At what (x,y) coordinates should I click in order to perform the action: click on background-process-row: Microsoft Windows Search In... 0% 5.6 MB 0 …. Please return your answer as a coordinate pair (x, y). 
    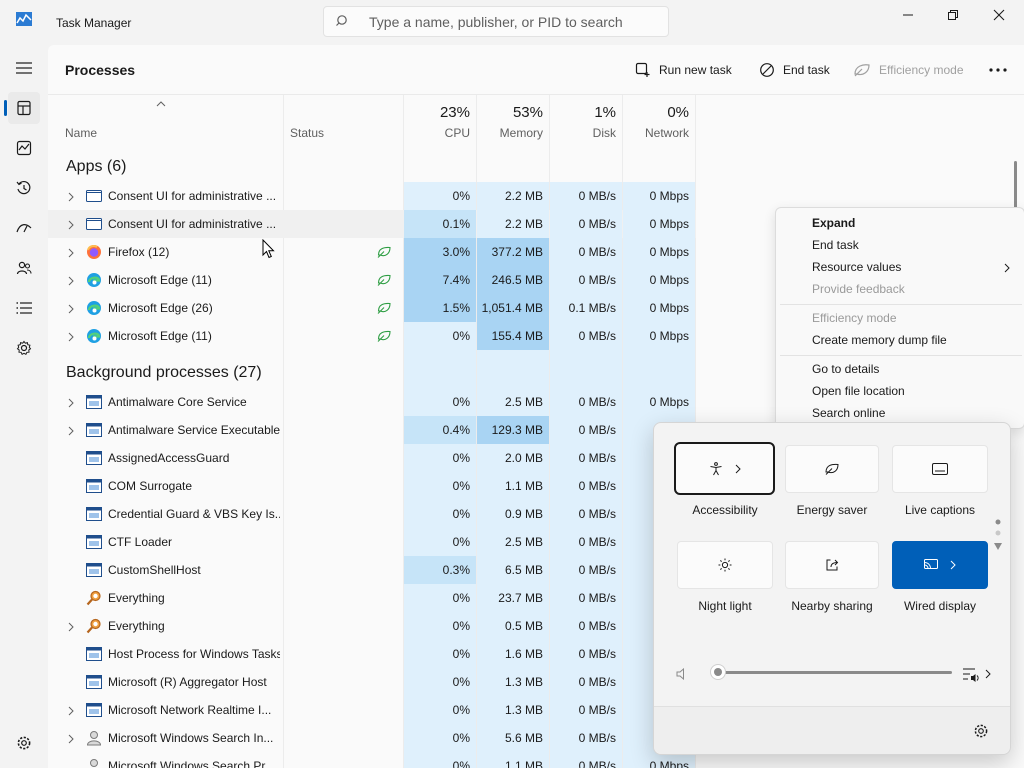
    Looking at the image, I should click on (372, 738).